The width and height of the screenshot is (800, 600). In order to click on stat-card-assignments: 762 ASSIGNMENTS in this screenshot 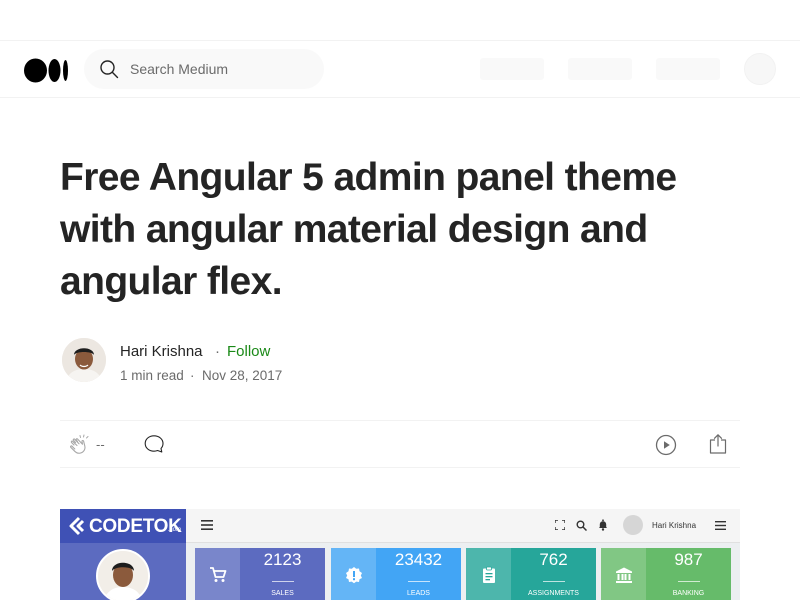, I will do `click(531, 574)`.